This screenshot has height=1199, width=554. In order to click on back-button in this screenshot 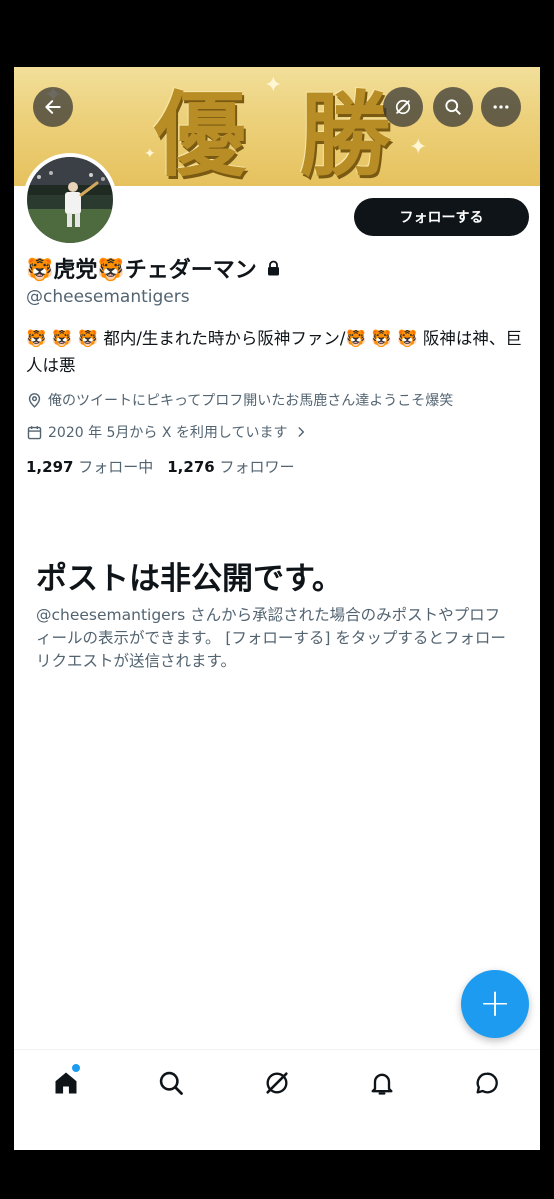, I will do `click(53, 107)`.